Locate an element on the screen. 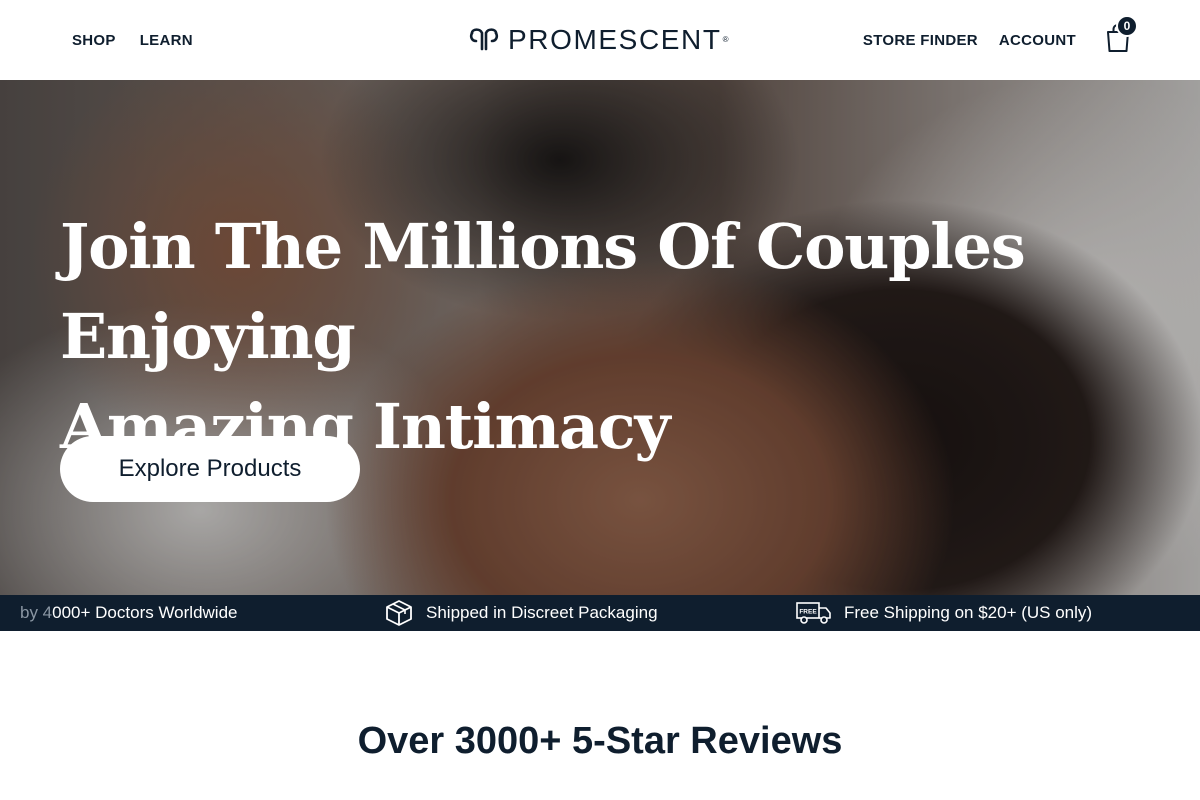 The width and height of the screenshot is (1200, 800). nav-learn-link: LEARN is located at coordinates (166, 40).